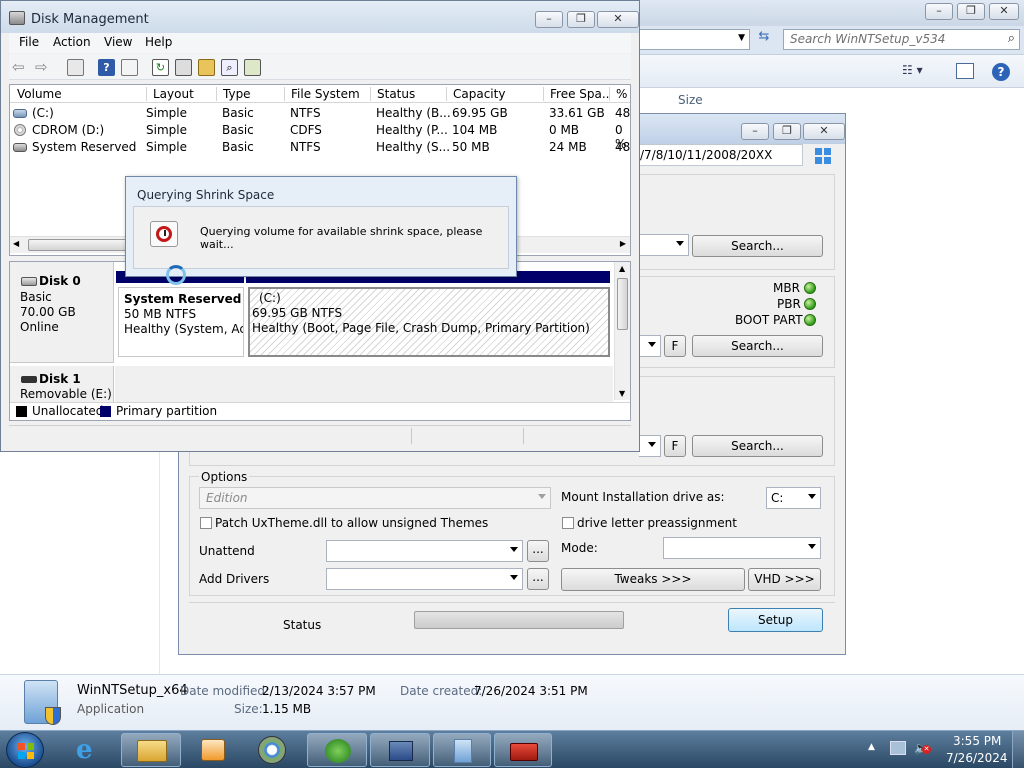  What do you see at coordinates (519, 620) in the screenshot?
I see `status-progress-bar` at bounding box center [519, 620].